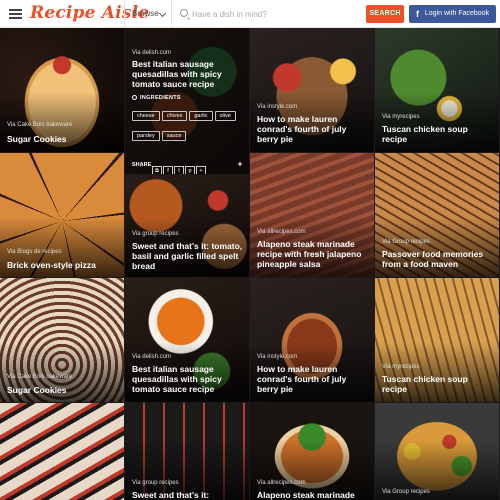 The width and height of the screenshot is (500, 500). What do you see at coordinates (162, 13) in the screenshot?
I see `chevron-down-icon` at bounding box center [162, 13].